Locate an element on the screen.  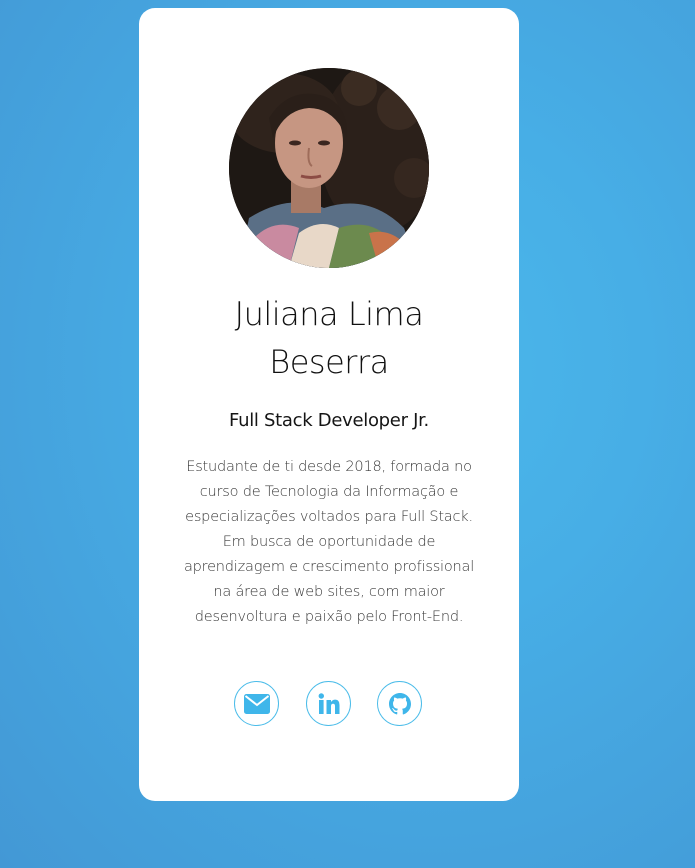
linkedin-button is located at coordinates (328, 703).